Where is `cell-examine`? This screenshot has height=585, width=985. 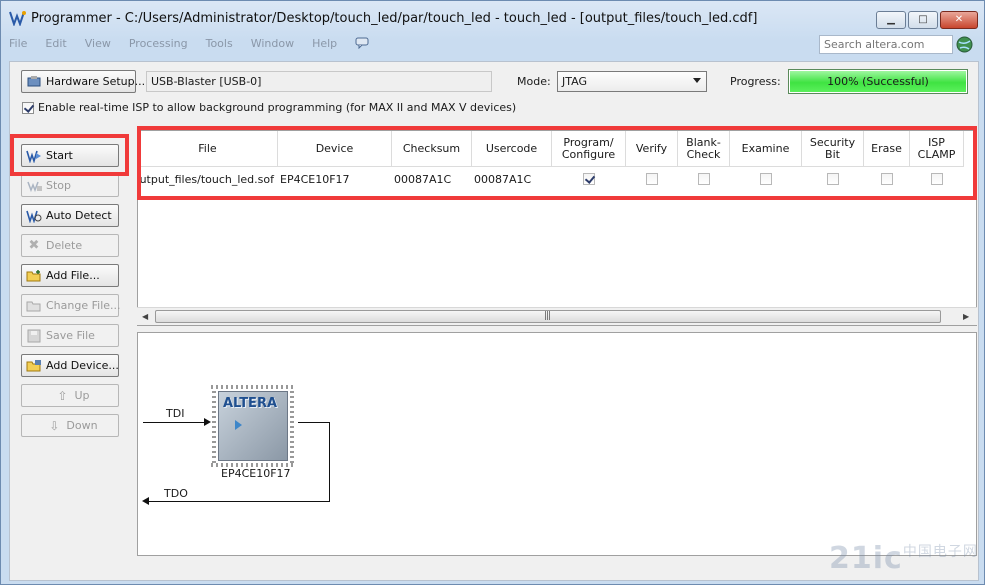
cell-examine is located at coordinates (766, 179).